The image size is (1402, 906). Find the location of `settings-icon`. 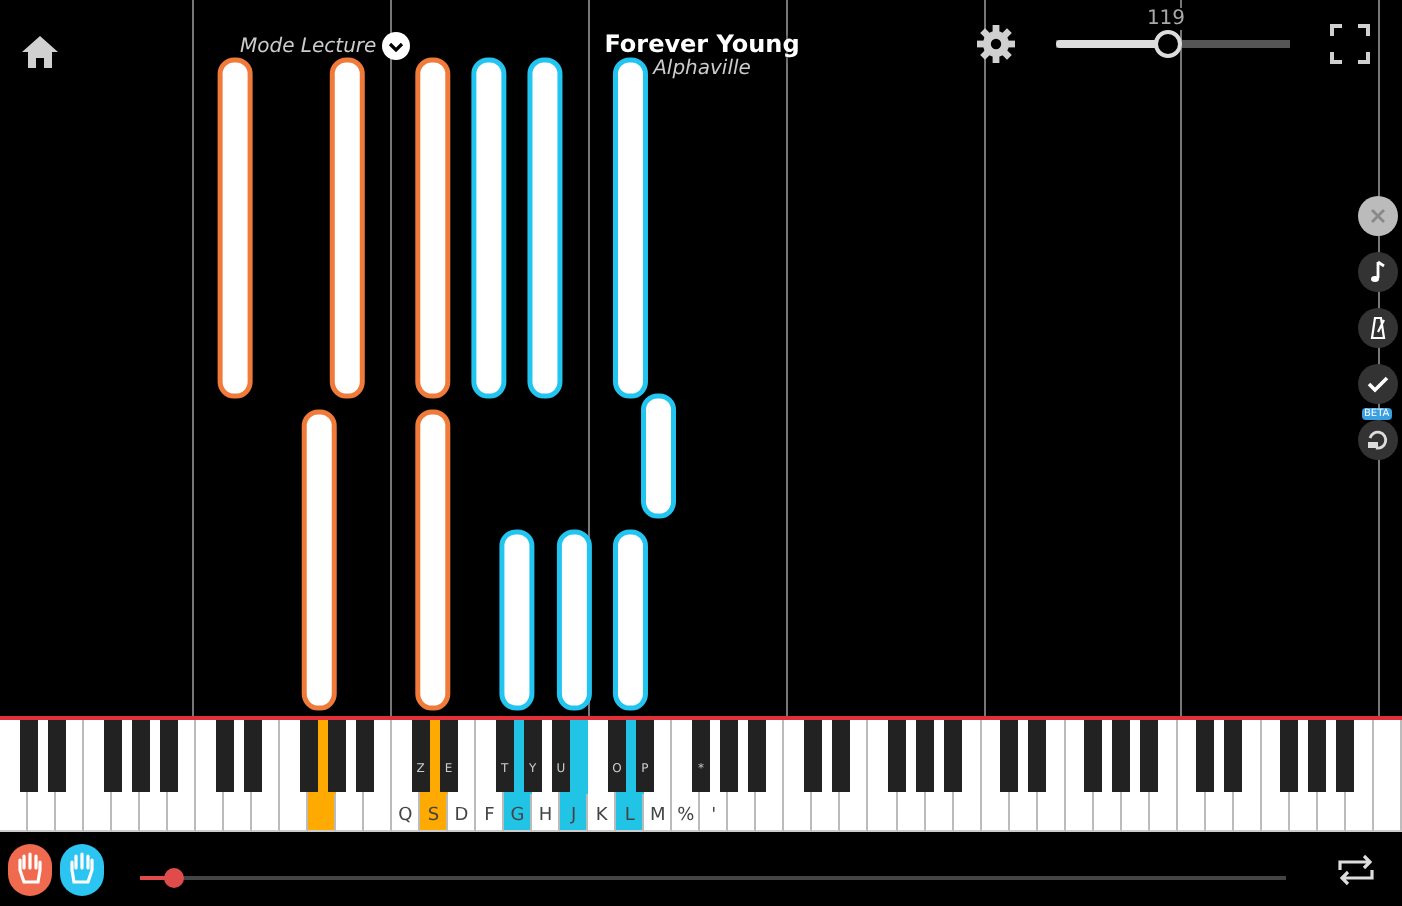

settings-icon is located at coordinates (996, 44).